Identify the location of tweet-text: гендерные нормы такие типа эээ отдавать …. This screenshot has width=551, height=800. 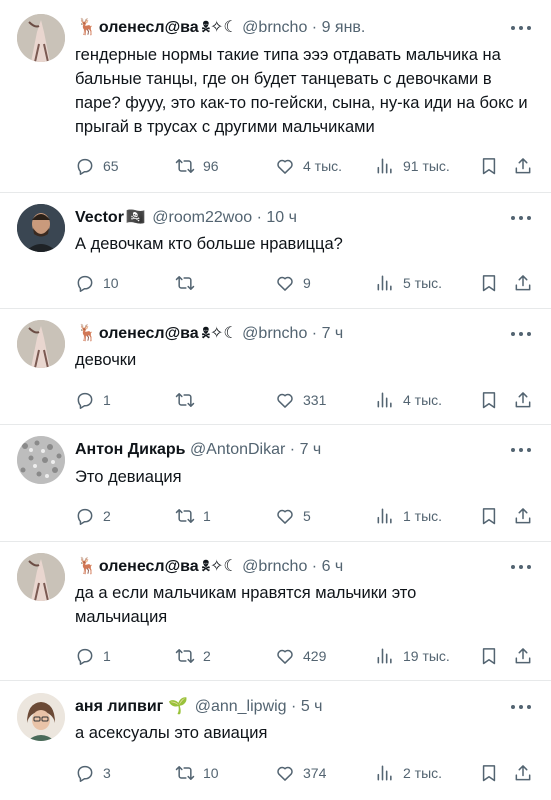
(301, 91).